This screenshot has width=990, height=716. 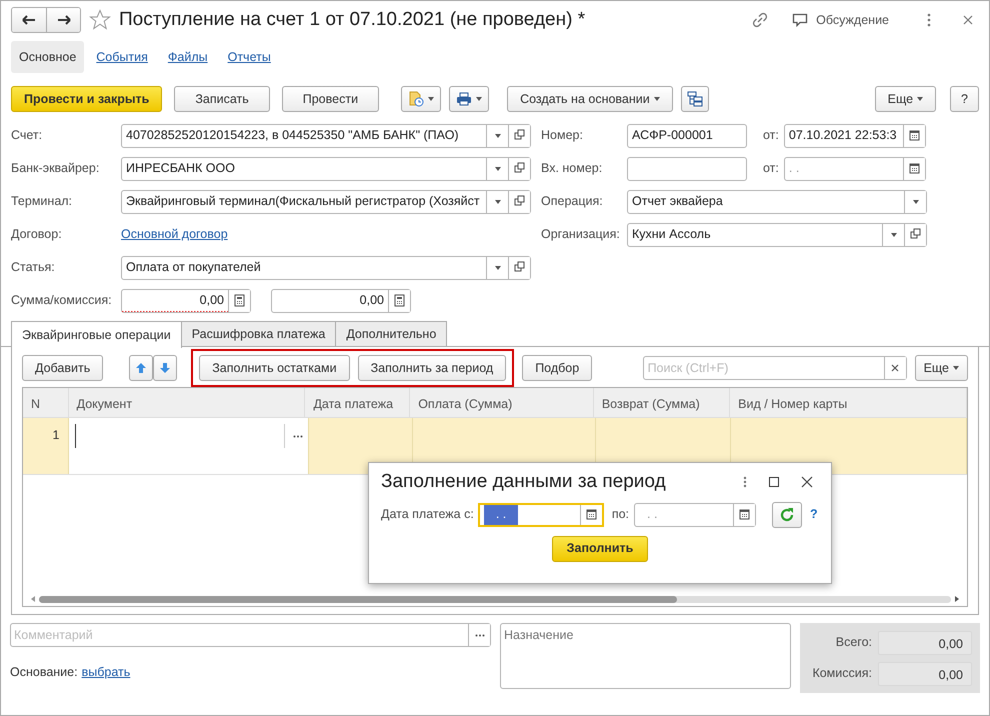 What do you see at coordinates (523, 482) in the screenshot?
I see `dialog-title: Заполнение данными за период` at bounding box center [523, 482].